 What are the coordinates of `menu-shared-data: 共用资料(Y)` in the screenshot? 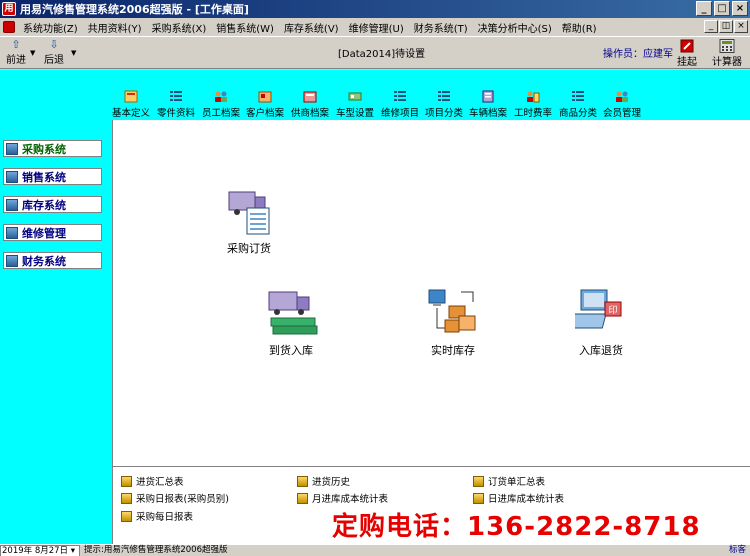 It's located at (115, 27).